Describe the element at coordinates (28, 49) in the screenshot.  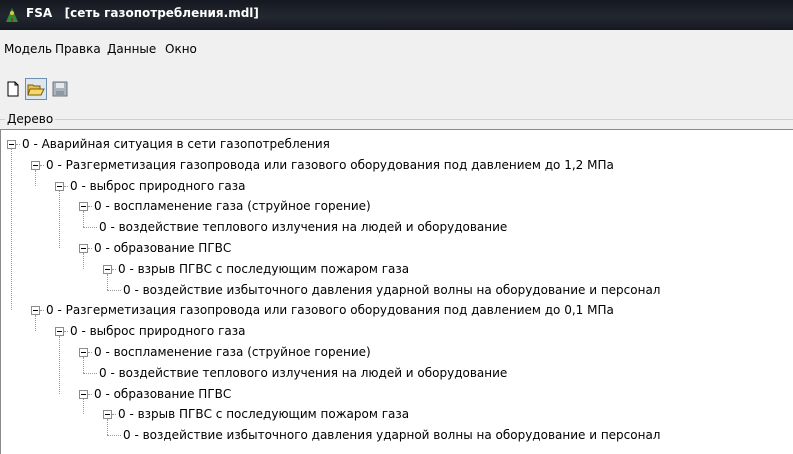
I see `menu-model: Модель` at that location.